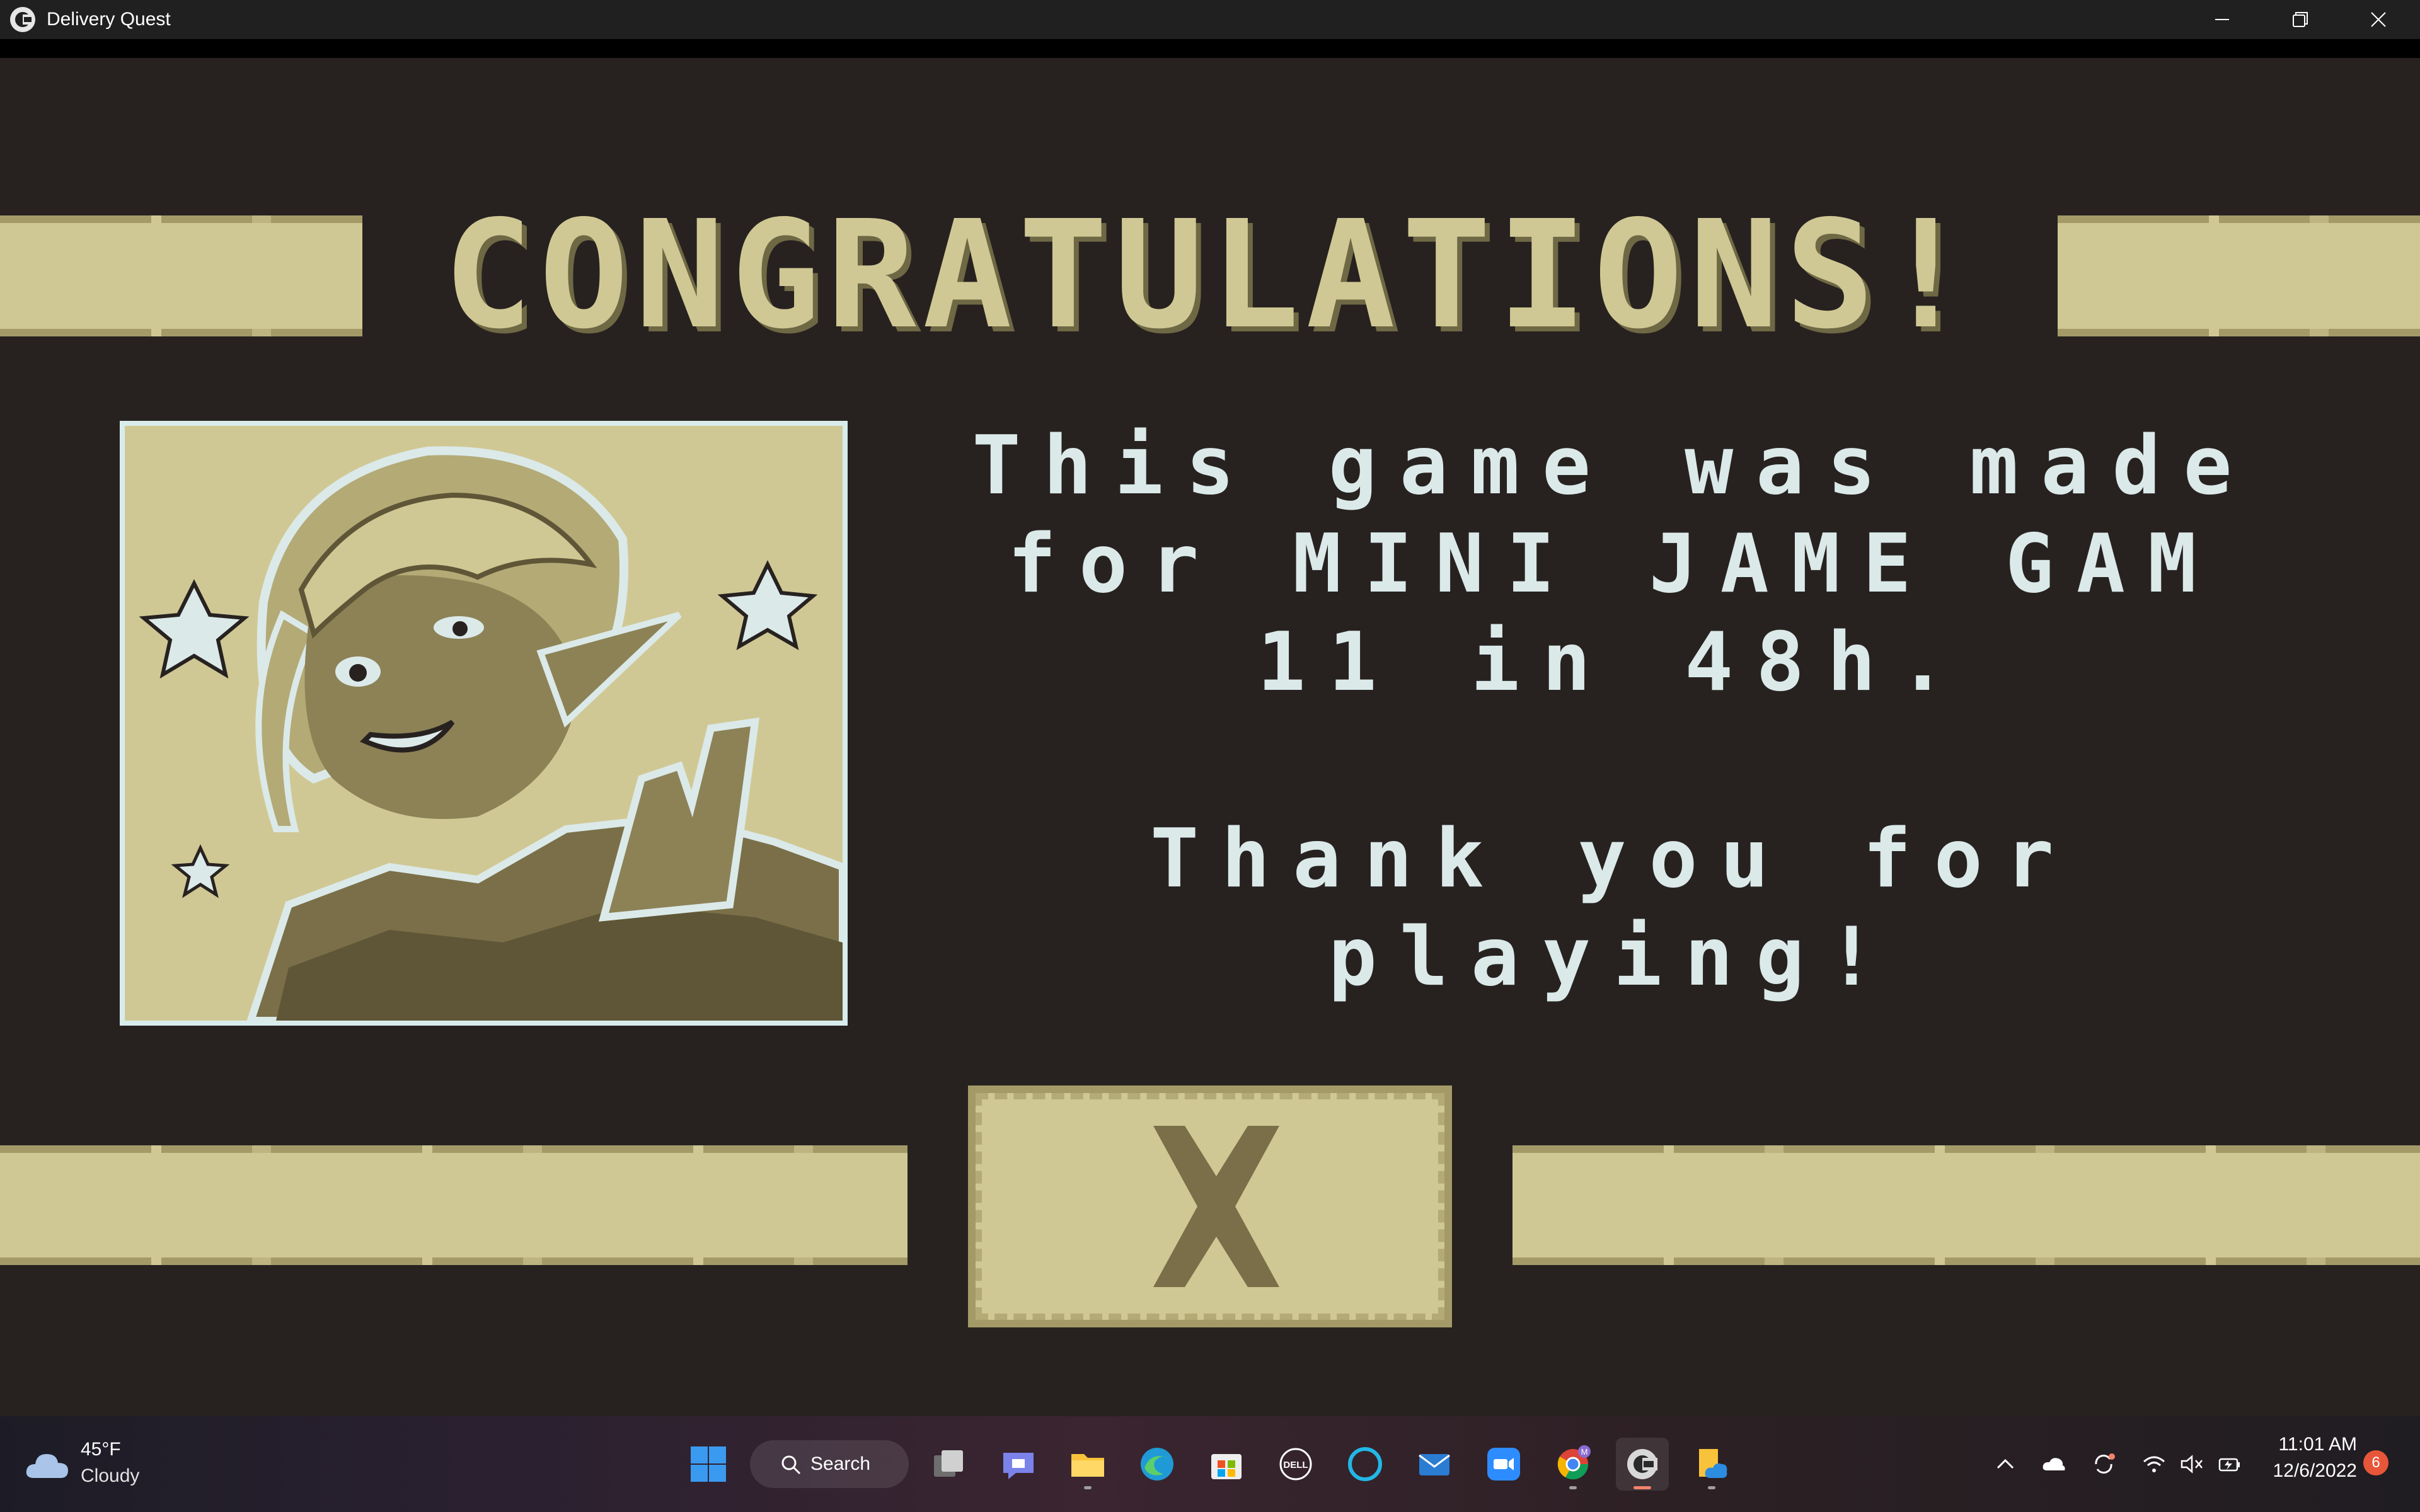 The image size is (2420, 1512). I want to click on show-hidden-icons-button, so click(2005, 1464).